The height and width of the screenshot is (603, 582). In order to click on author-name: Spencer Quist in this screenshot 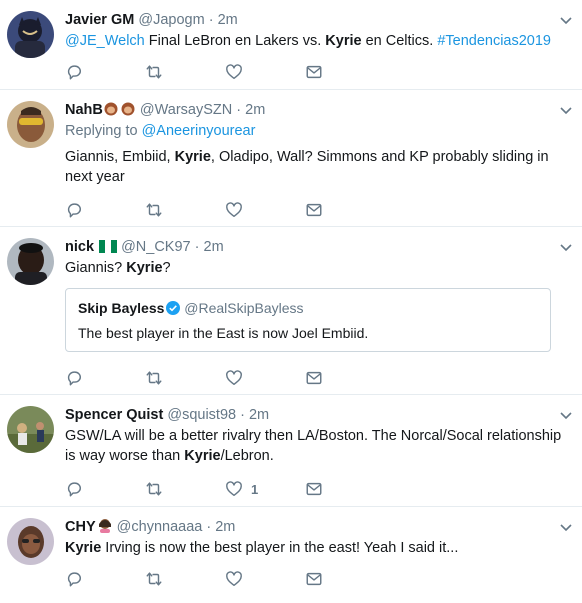, I will do `click(114, 415)`.